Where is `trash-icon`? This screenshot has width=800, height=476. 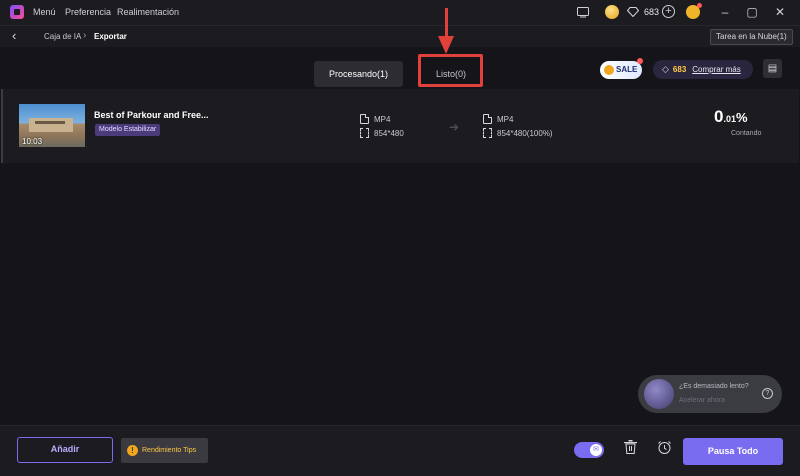
trash-icon is located at coordinates (630, 449).